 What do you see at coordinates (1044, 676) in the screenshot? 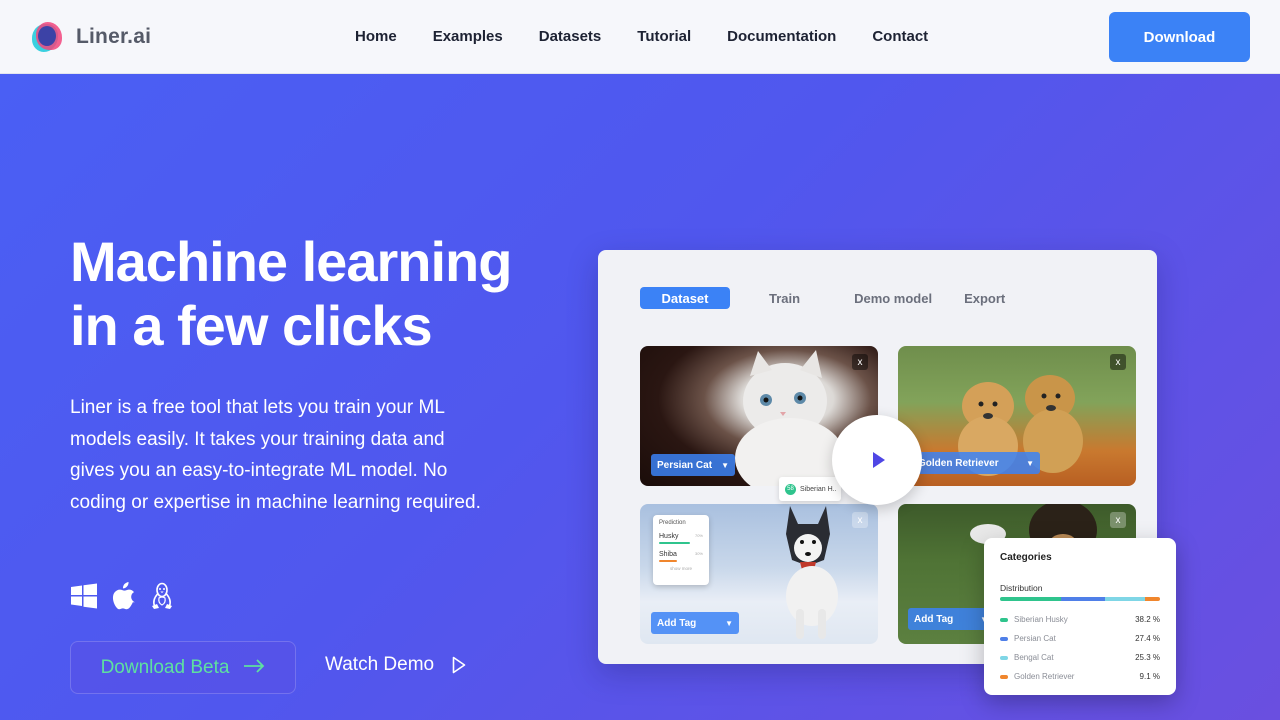
I see `category-name: Golden Retriever` at bounding box center [1044, 676].